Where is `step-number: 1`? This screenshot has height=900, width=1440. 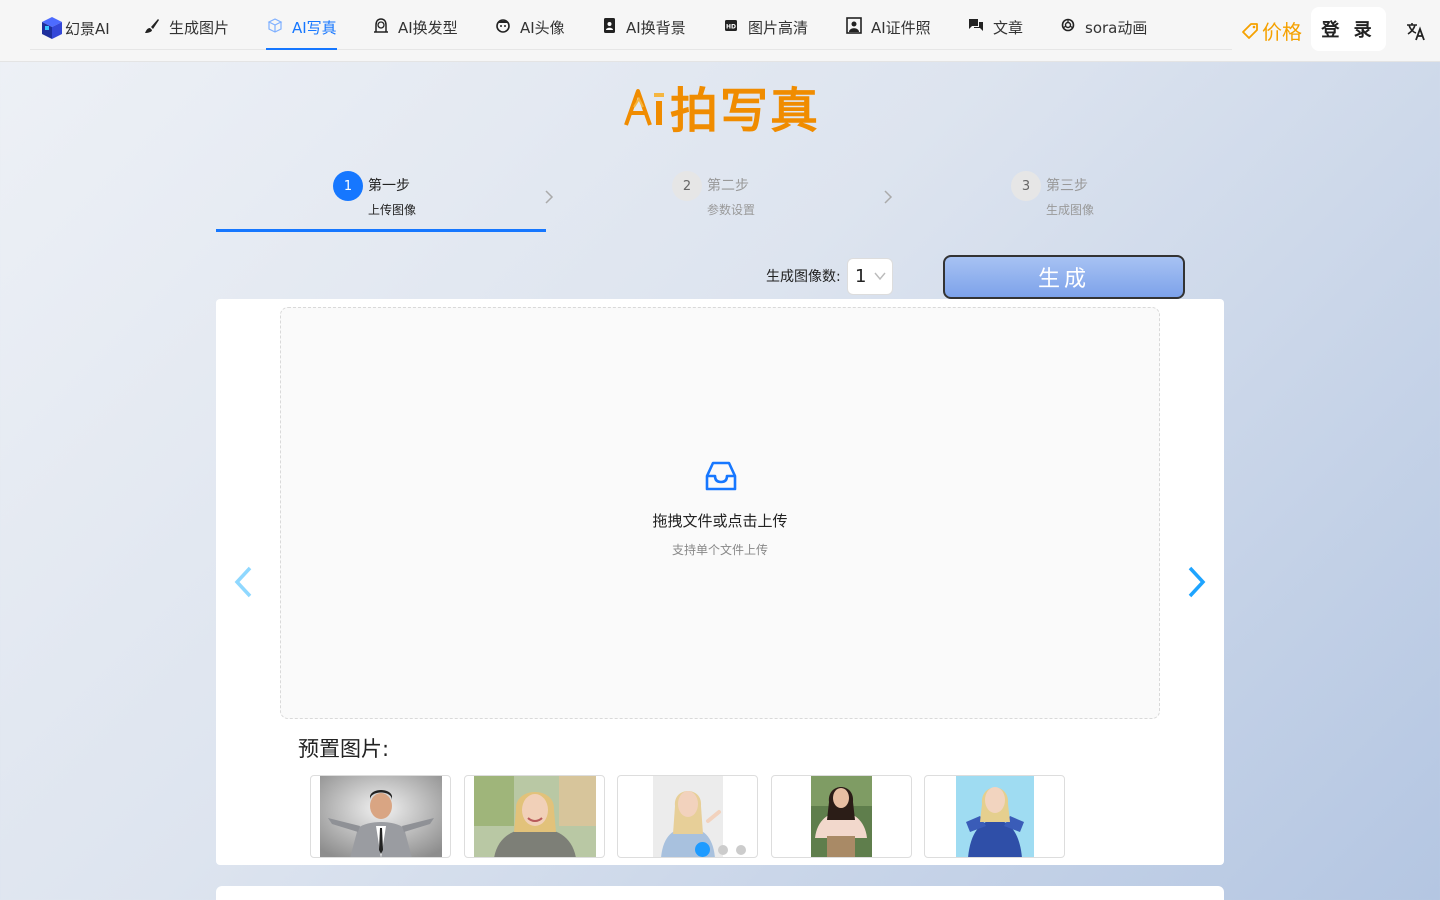
step-number: 1 is located at coordinates (348, 186).